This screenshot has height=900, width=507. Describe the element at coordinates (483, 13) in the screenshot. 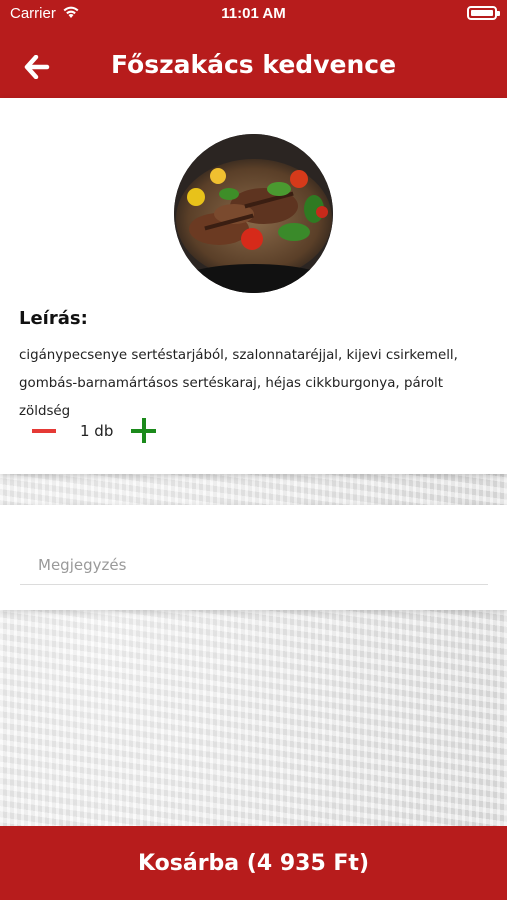

I see `battery-icon` at that location.